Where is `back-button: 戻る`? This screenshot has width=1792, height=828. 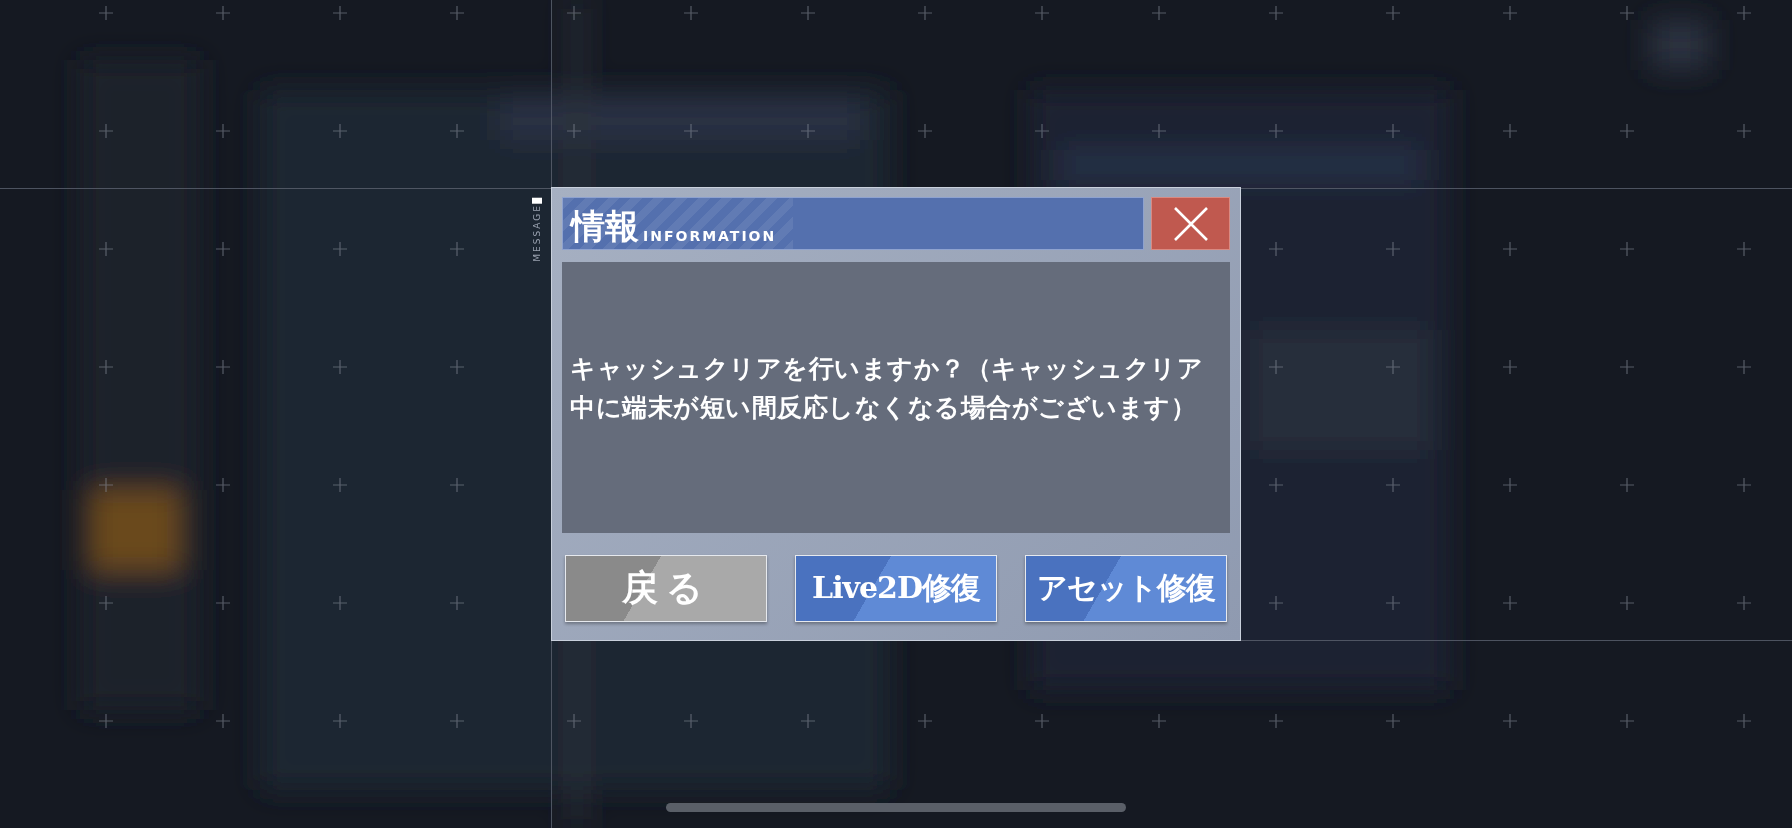 back-button: 戻る is located at coordinates (666, 588).